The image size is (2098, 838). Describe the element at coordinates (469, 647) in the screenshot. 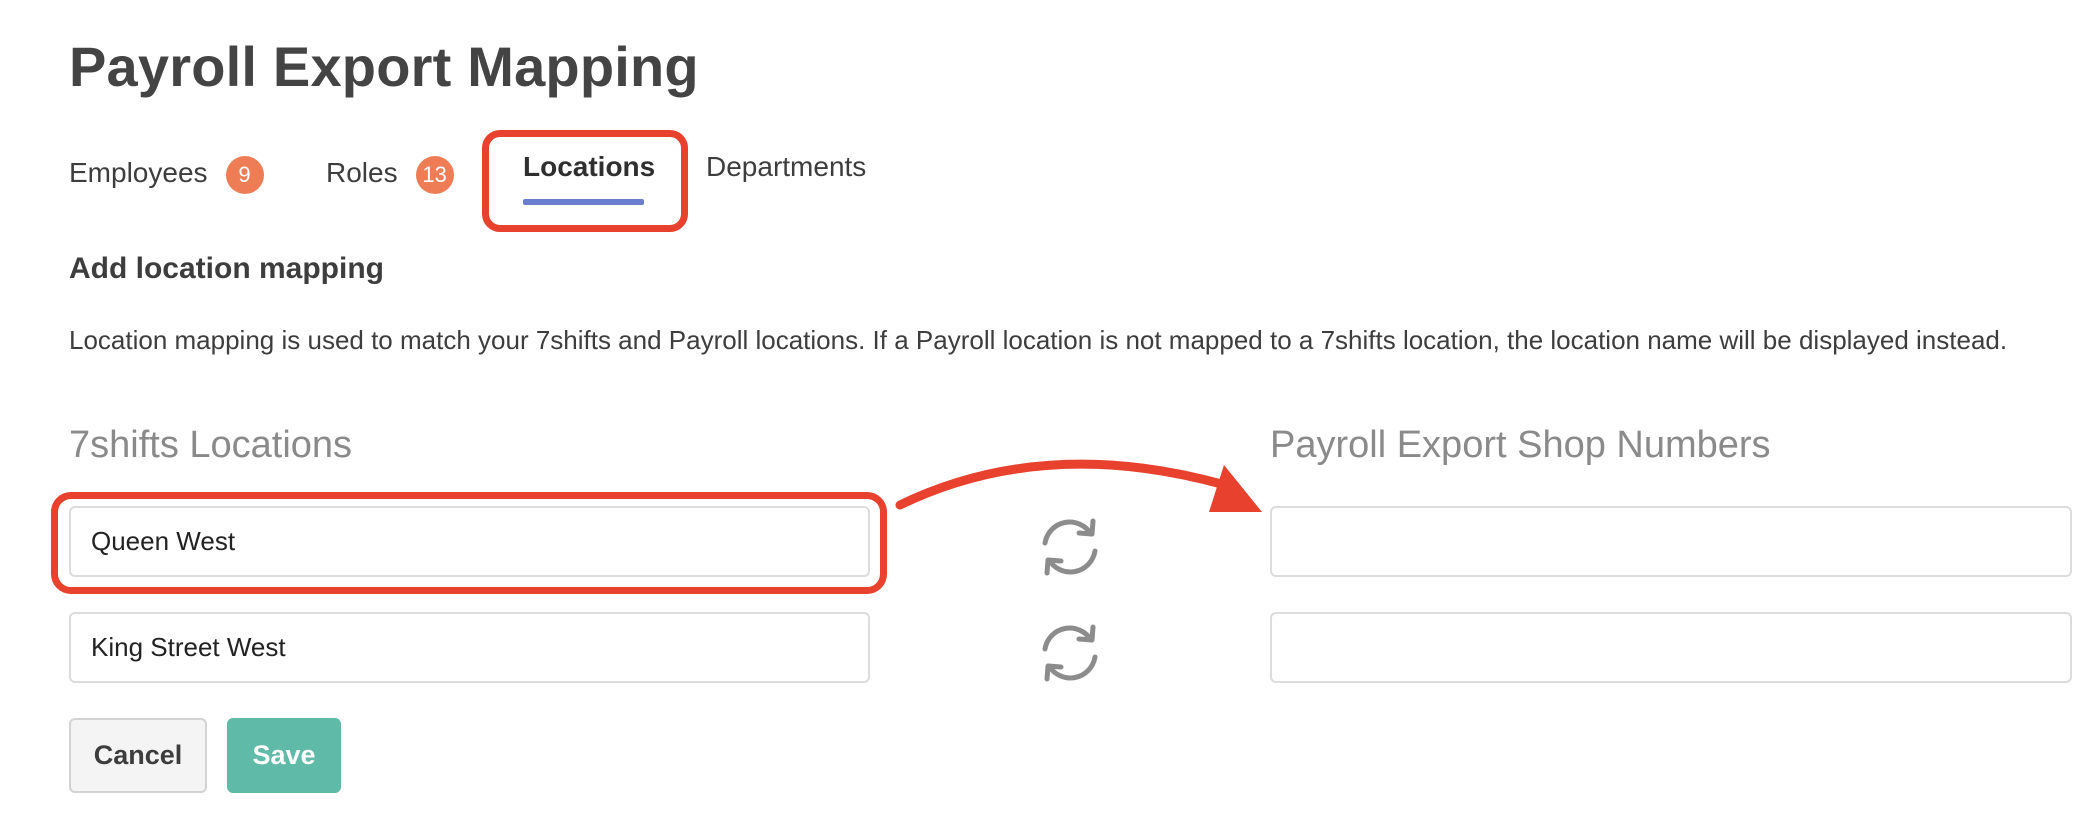

I see `location-field-king-street-west` at that location.